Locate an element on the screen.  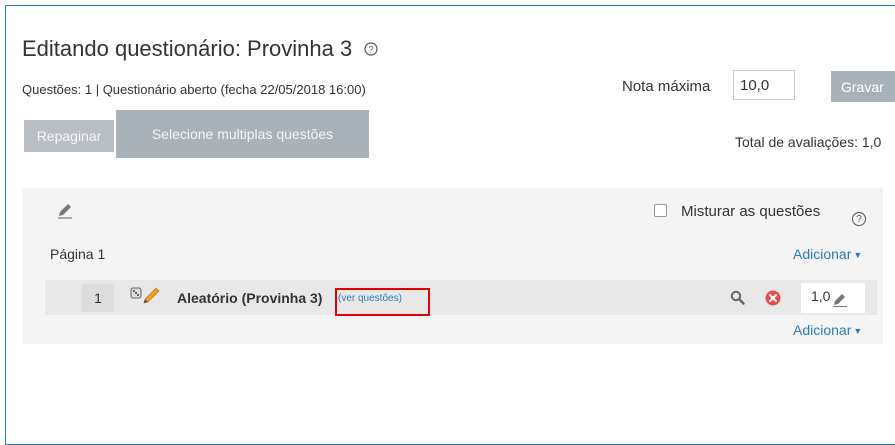
total-marks: Total de avaliações: 1,0 is located at coordinates (808, 142).